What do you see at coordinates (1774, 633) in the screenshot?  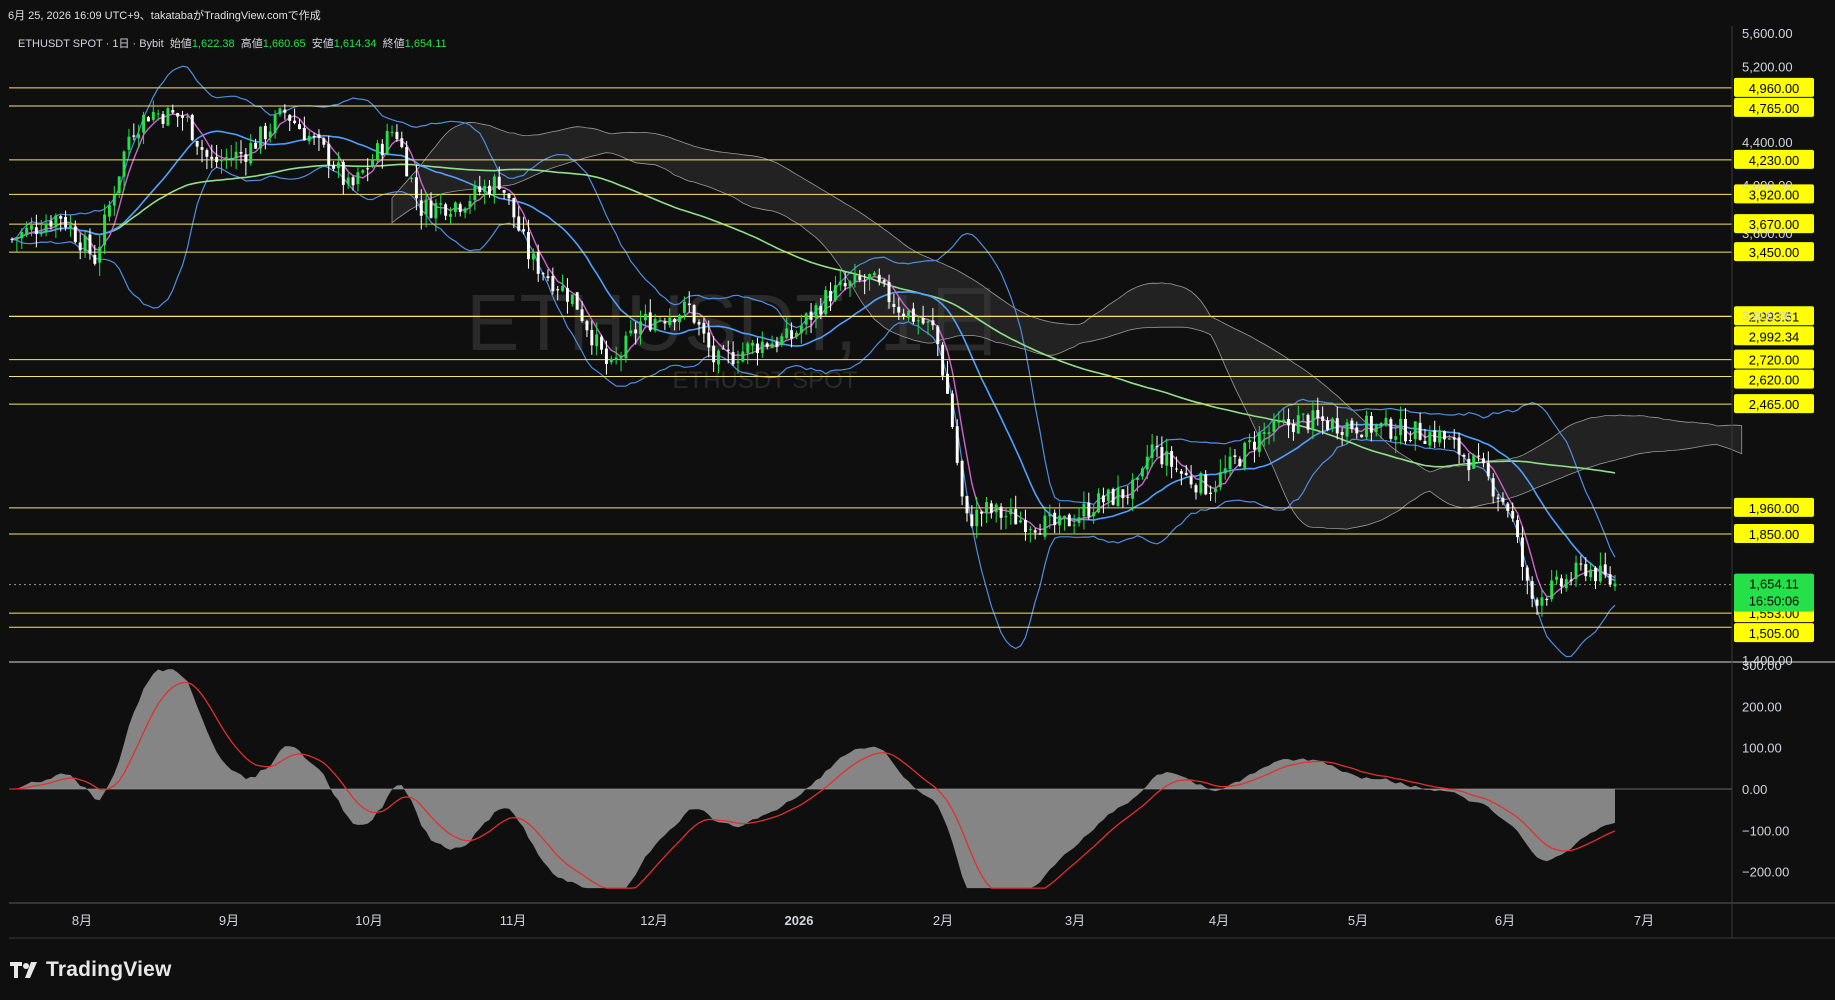 I see `level-label: 1,505.00` at bounding box center [1774, 633].